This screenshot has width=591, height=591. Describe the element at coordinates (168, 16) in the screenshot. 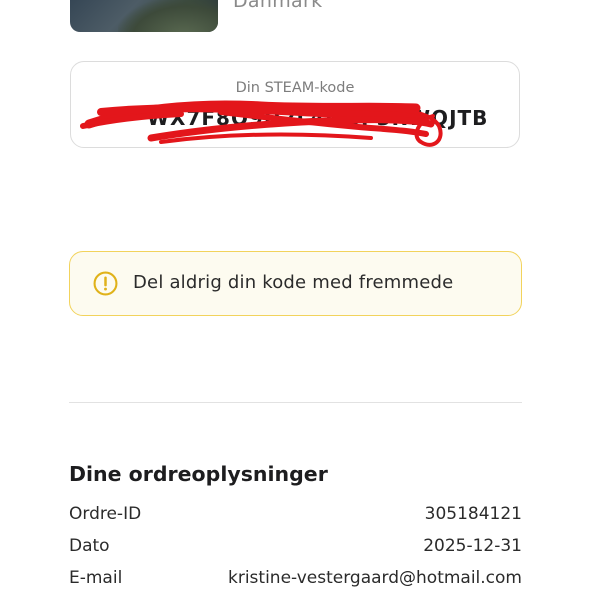

I see `cover-landscape` at that location.